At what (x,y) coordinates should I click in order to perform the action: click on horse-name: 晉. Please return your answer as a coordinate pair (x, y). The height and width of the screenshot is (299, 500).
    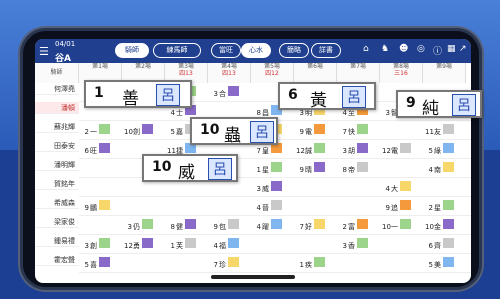
    Looking at the image, I should click on (265, 208).